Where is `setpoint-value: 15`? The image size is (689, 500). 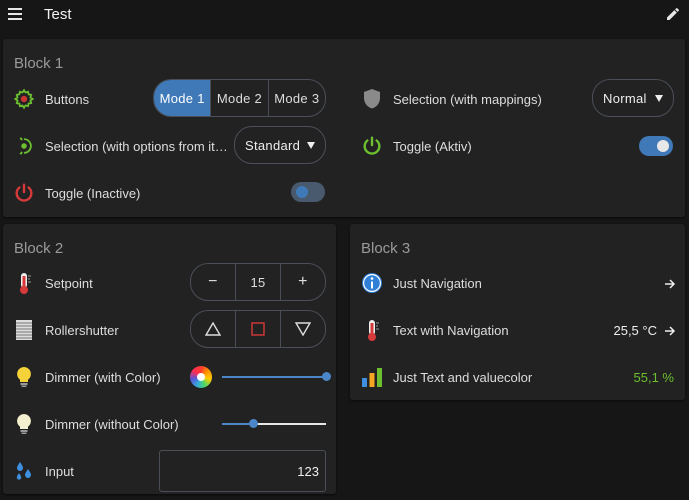
setpoint-value: 15 is located at coordinates (257, 282).